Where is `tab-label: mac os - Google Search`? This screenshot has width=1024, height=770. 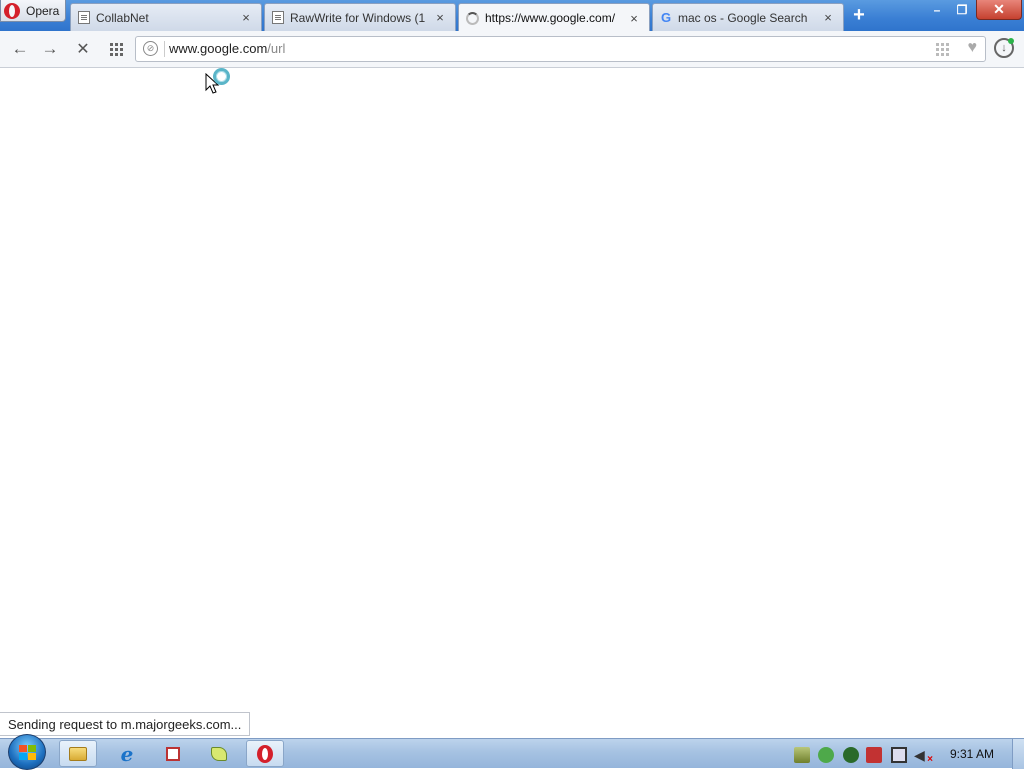 tab-label: mac os - Google Search is located at coordinates (743, 17).